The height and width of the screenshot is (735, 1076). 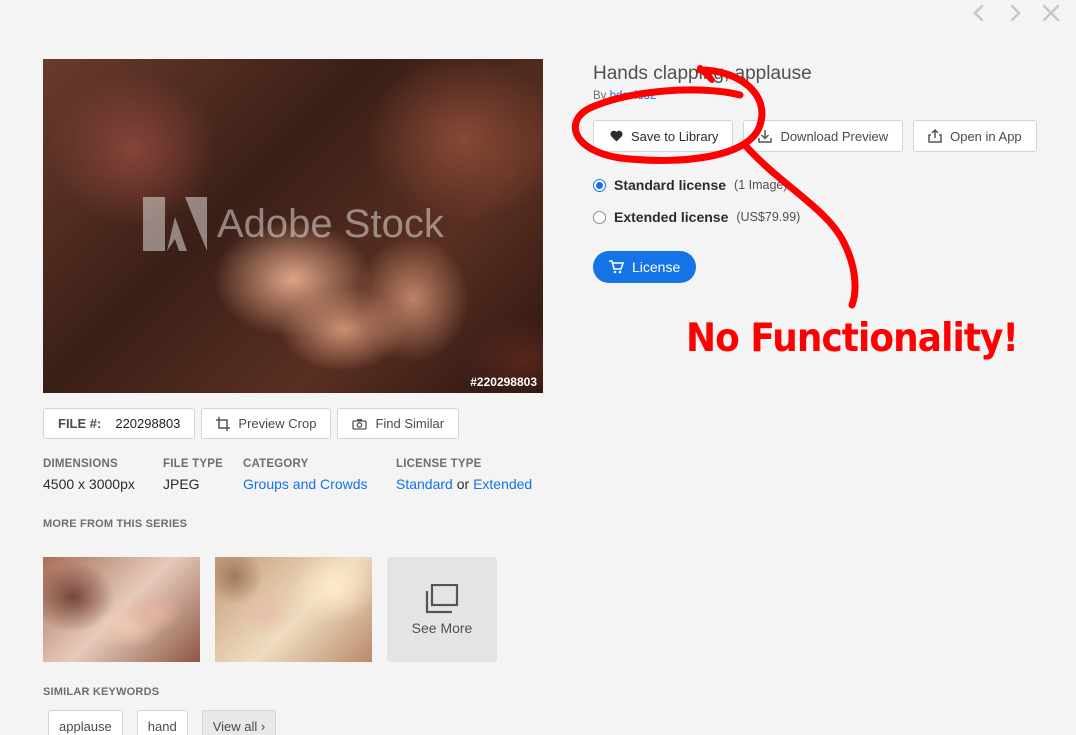 What do you see at coordinates (670, 185) in the screenshot?
I see `standard-license-name: Standard license` at bounding box center [670, 185].